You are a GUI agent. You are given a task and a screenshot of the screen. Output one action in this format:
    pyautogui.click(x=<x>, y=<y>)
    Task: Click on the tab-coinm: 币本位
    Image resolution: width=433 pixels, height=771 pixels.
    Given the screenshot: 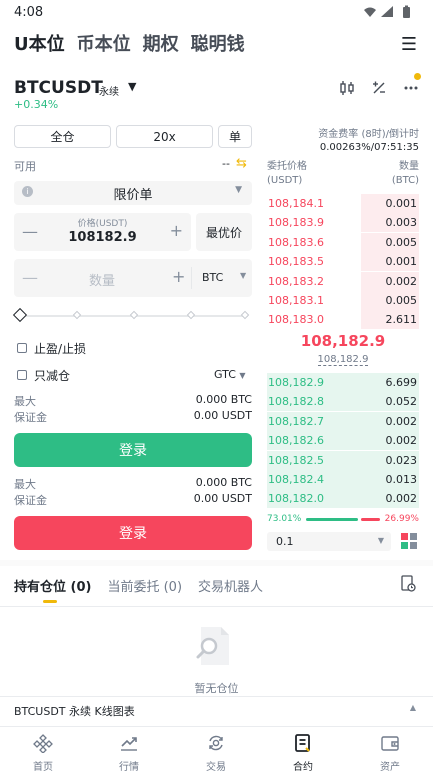 What is the action you would take?
    pyautogui.click(x=104, y=44)
    